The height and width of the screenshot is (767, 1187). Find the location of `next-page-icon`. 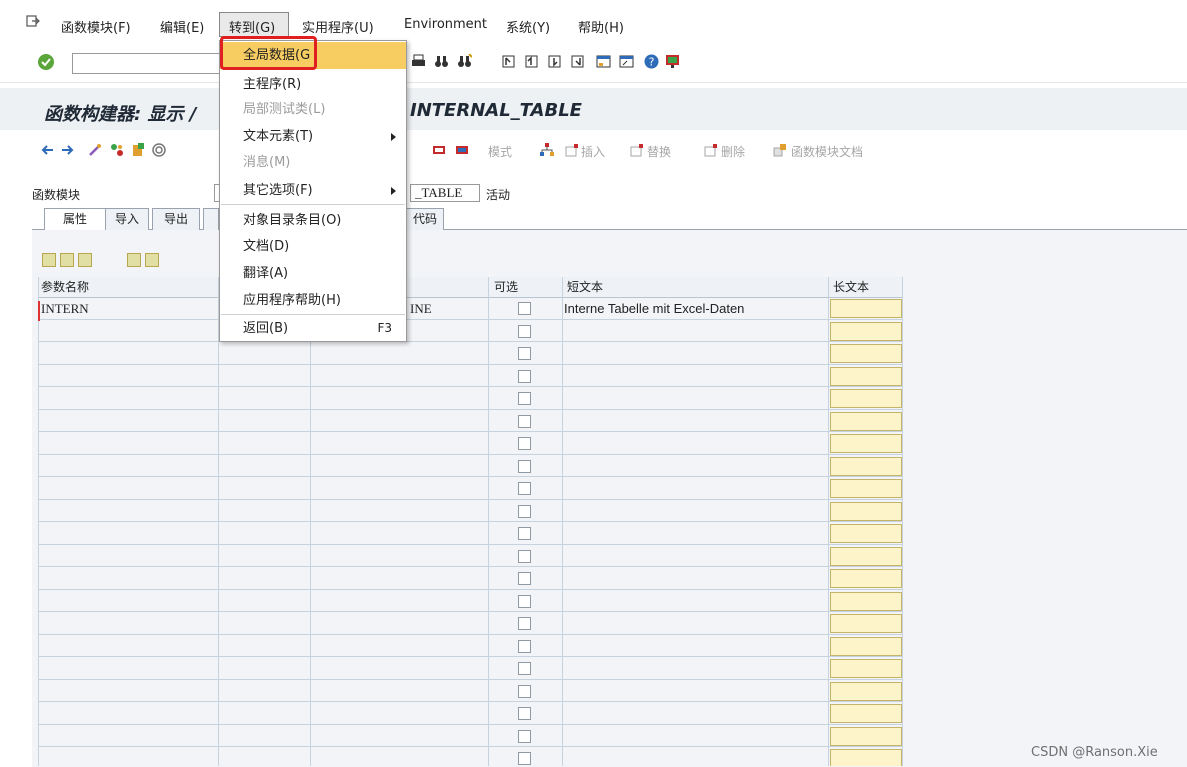

next-page-icon is located at coordinates (554, 61).